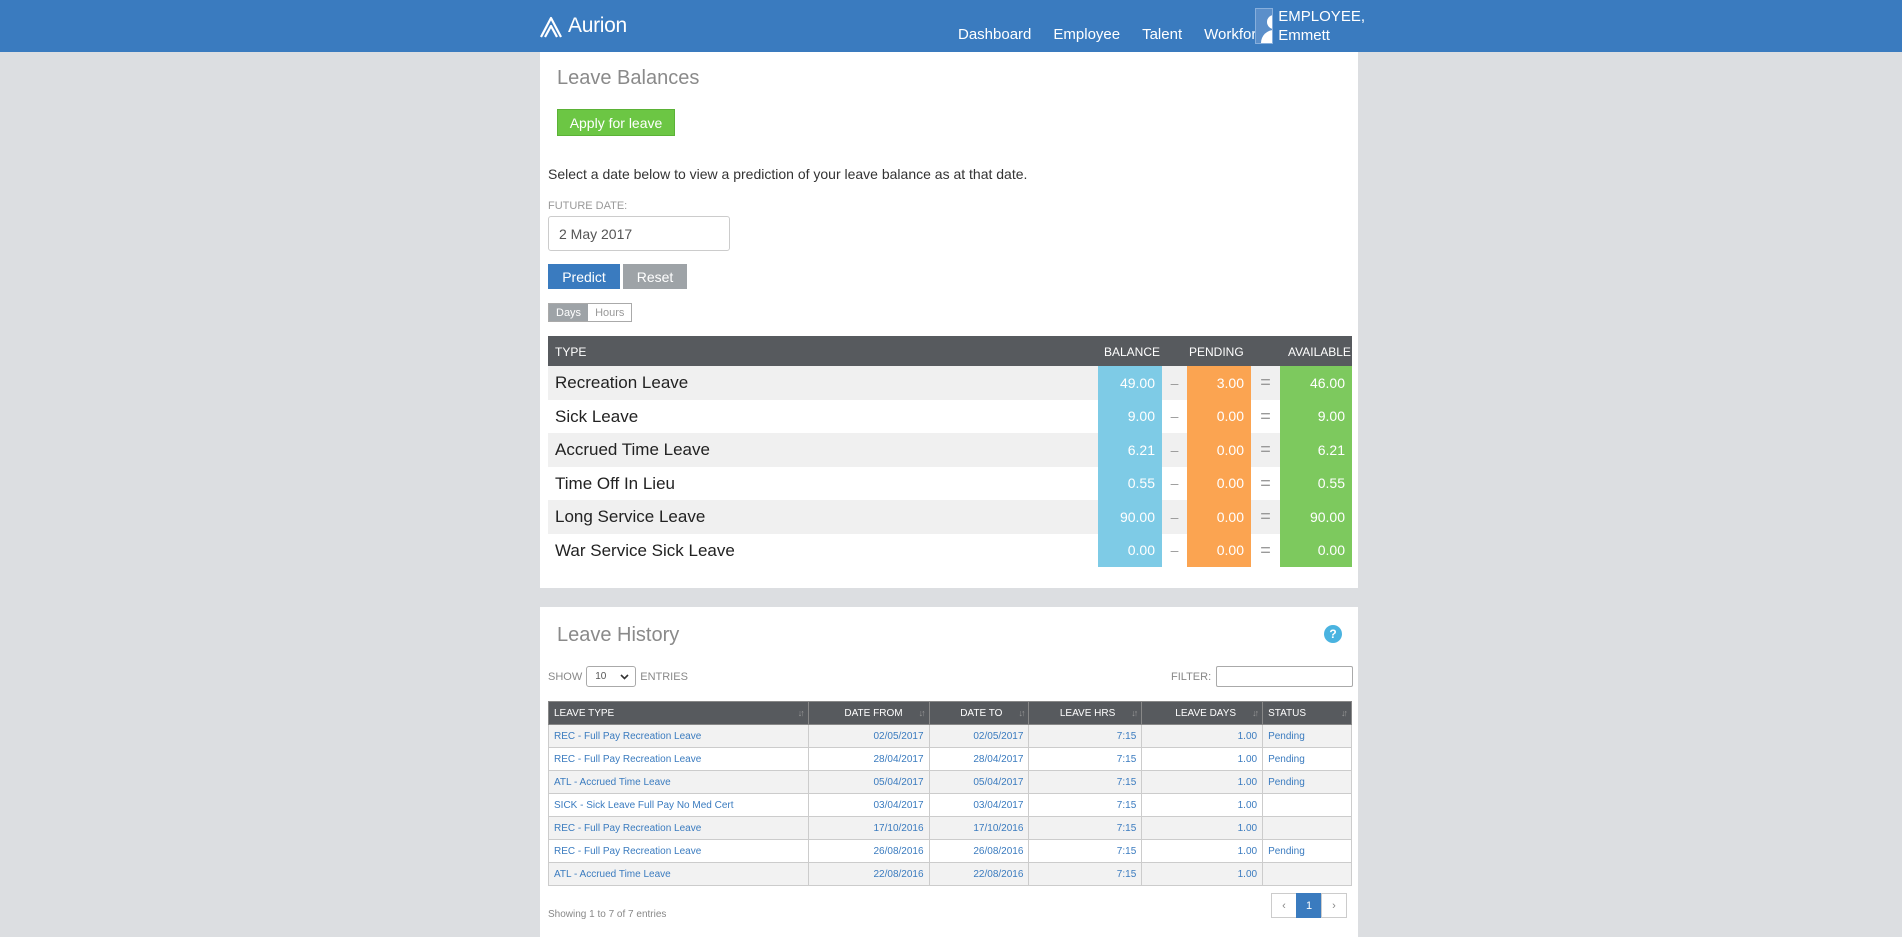 This screenshot has width=1902, height=937. Describe the element at coordinates (1310, 26) in the screenshot. I see `user-menu: EMPLOYEE, Emmett` at that location.